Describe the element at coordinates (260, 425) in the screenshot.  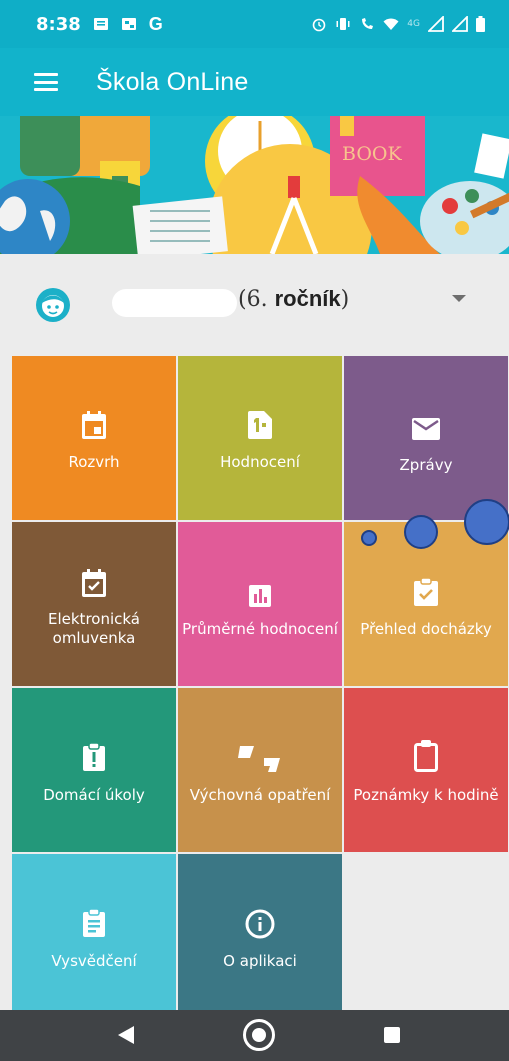
I see `grade-one-icon` at that location.